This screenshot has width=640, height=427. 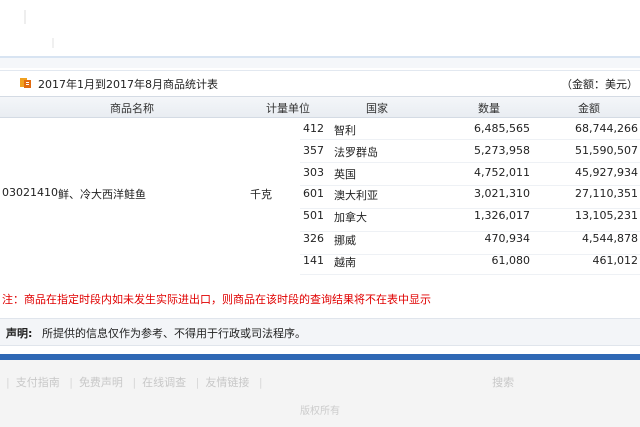 I want to click on quantity-value: 61,080, so click(x=511, y=260).